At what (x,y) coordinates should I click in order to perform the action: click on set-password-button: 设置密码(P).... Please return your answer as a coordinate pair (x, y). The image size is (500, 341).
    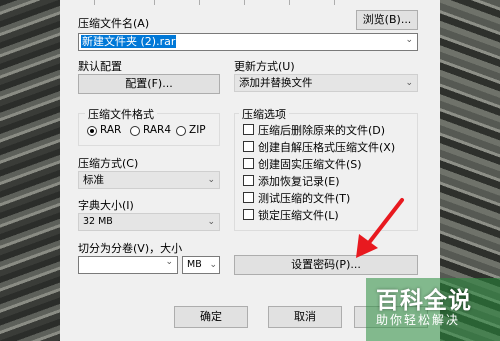
    Looking at the image, I should click on (326, 265).